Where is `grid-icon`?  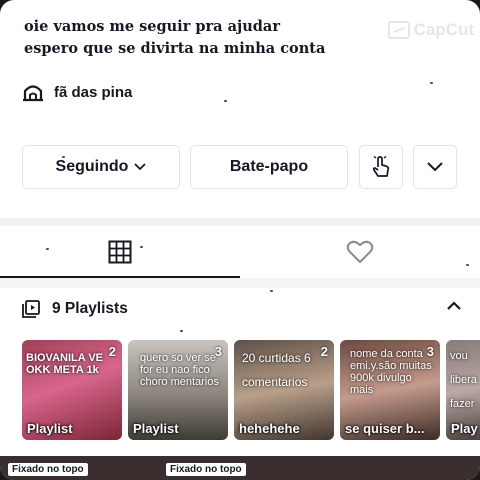
grid-icon is located at coordinates (120, 252).